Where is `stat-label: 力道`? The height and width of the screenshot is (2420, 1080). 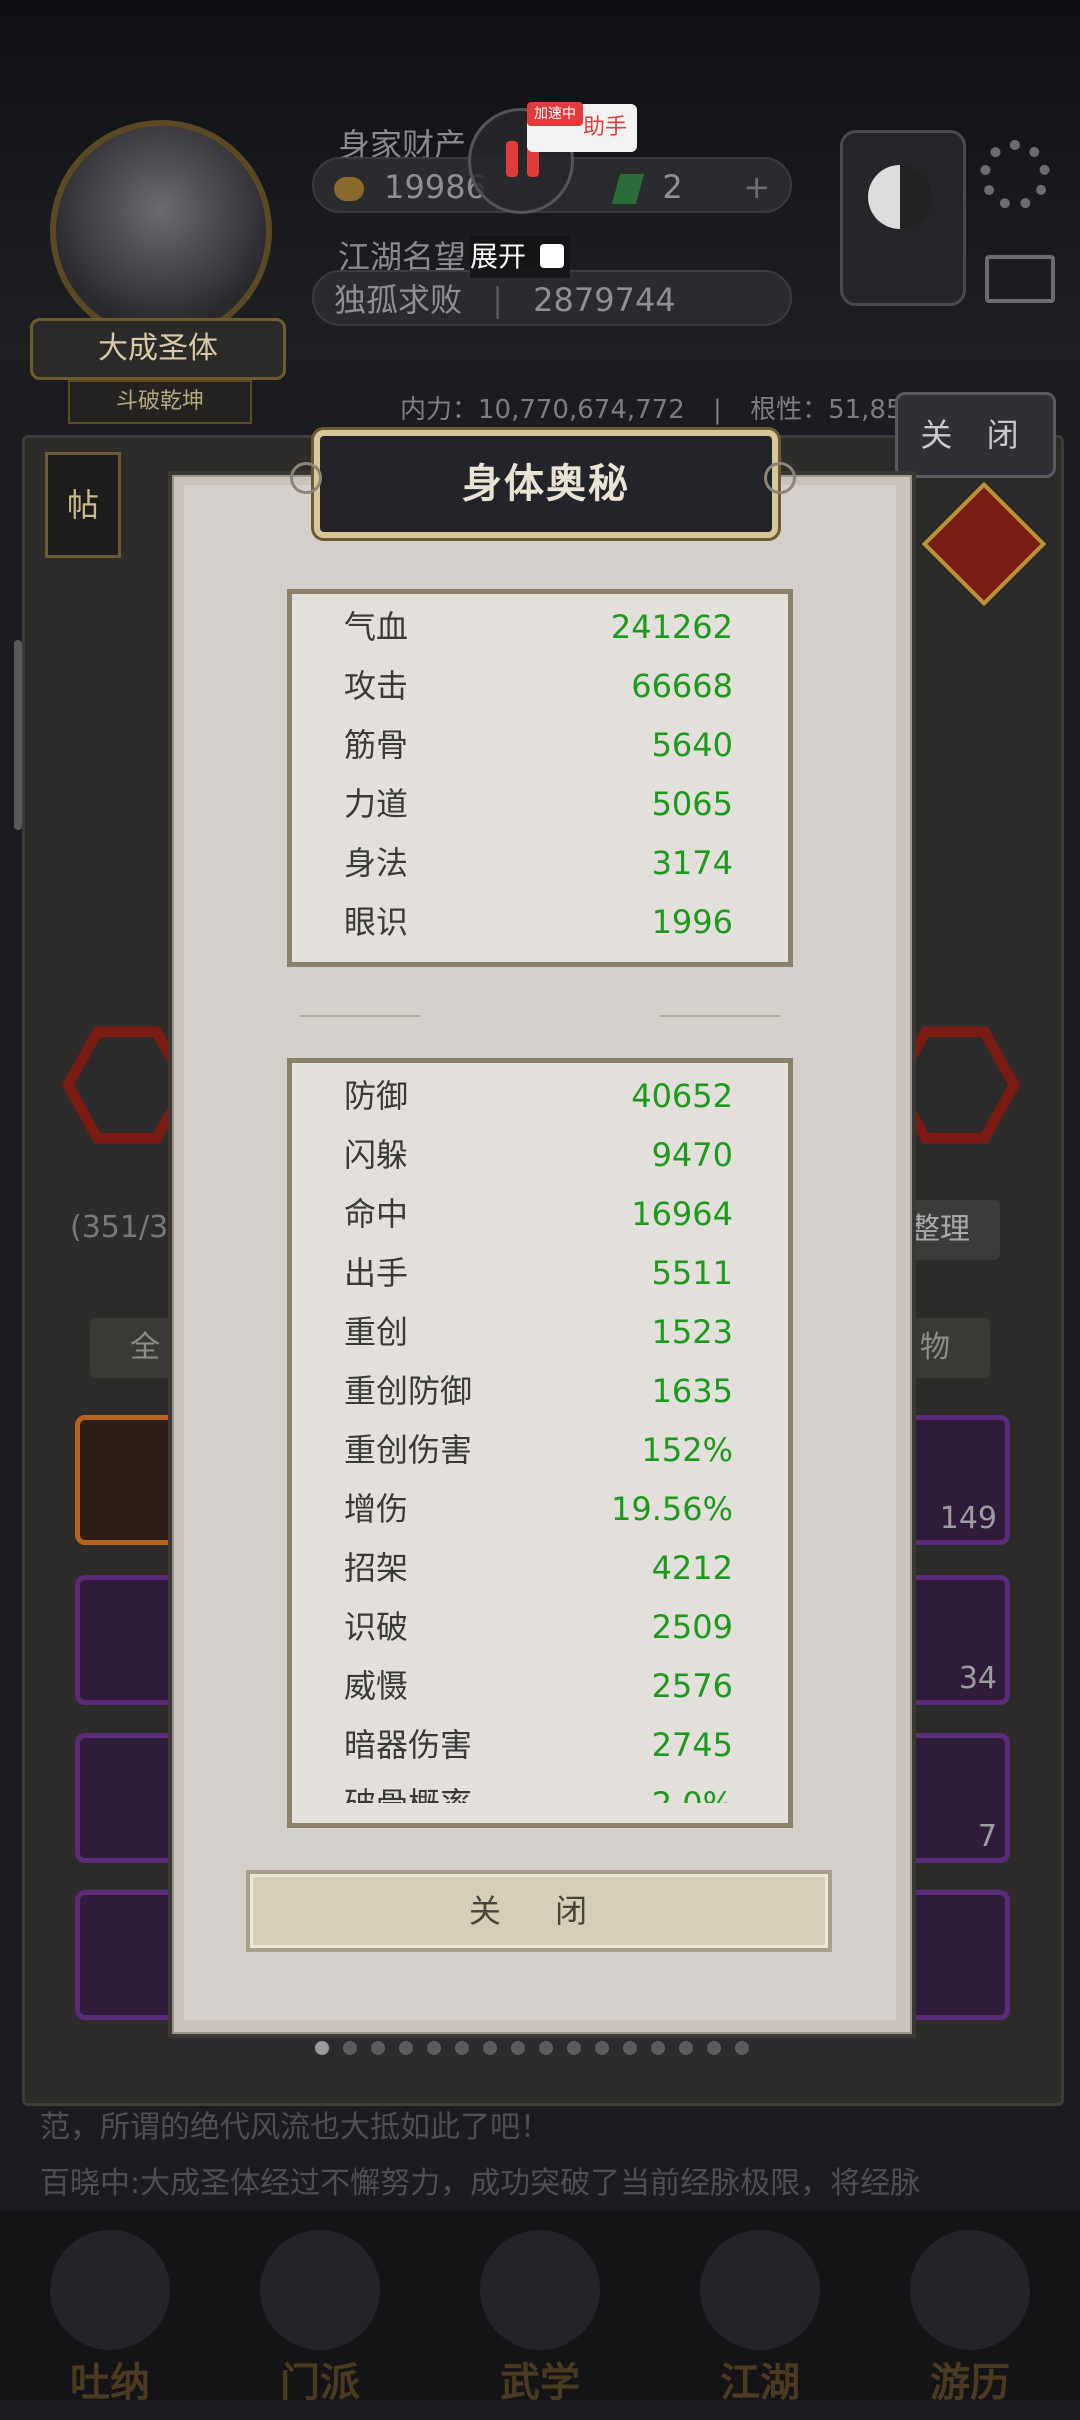
stat-label: 力道 is located at coordinates (376, 804).